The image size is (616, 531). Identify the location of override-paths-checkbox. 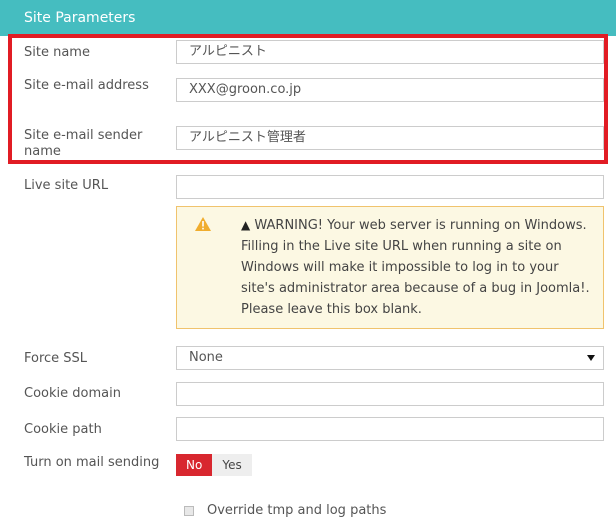
(189, 511).